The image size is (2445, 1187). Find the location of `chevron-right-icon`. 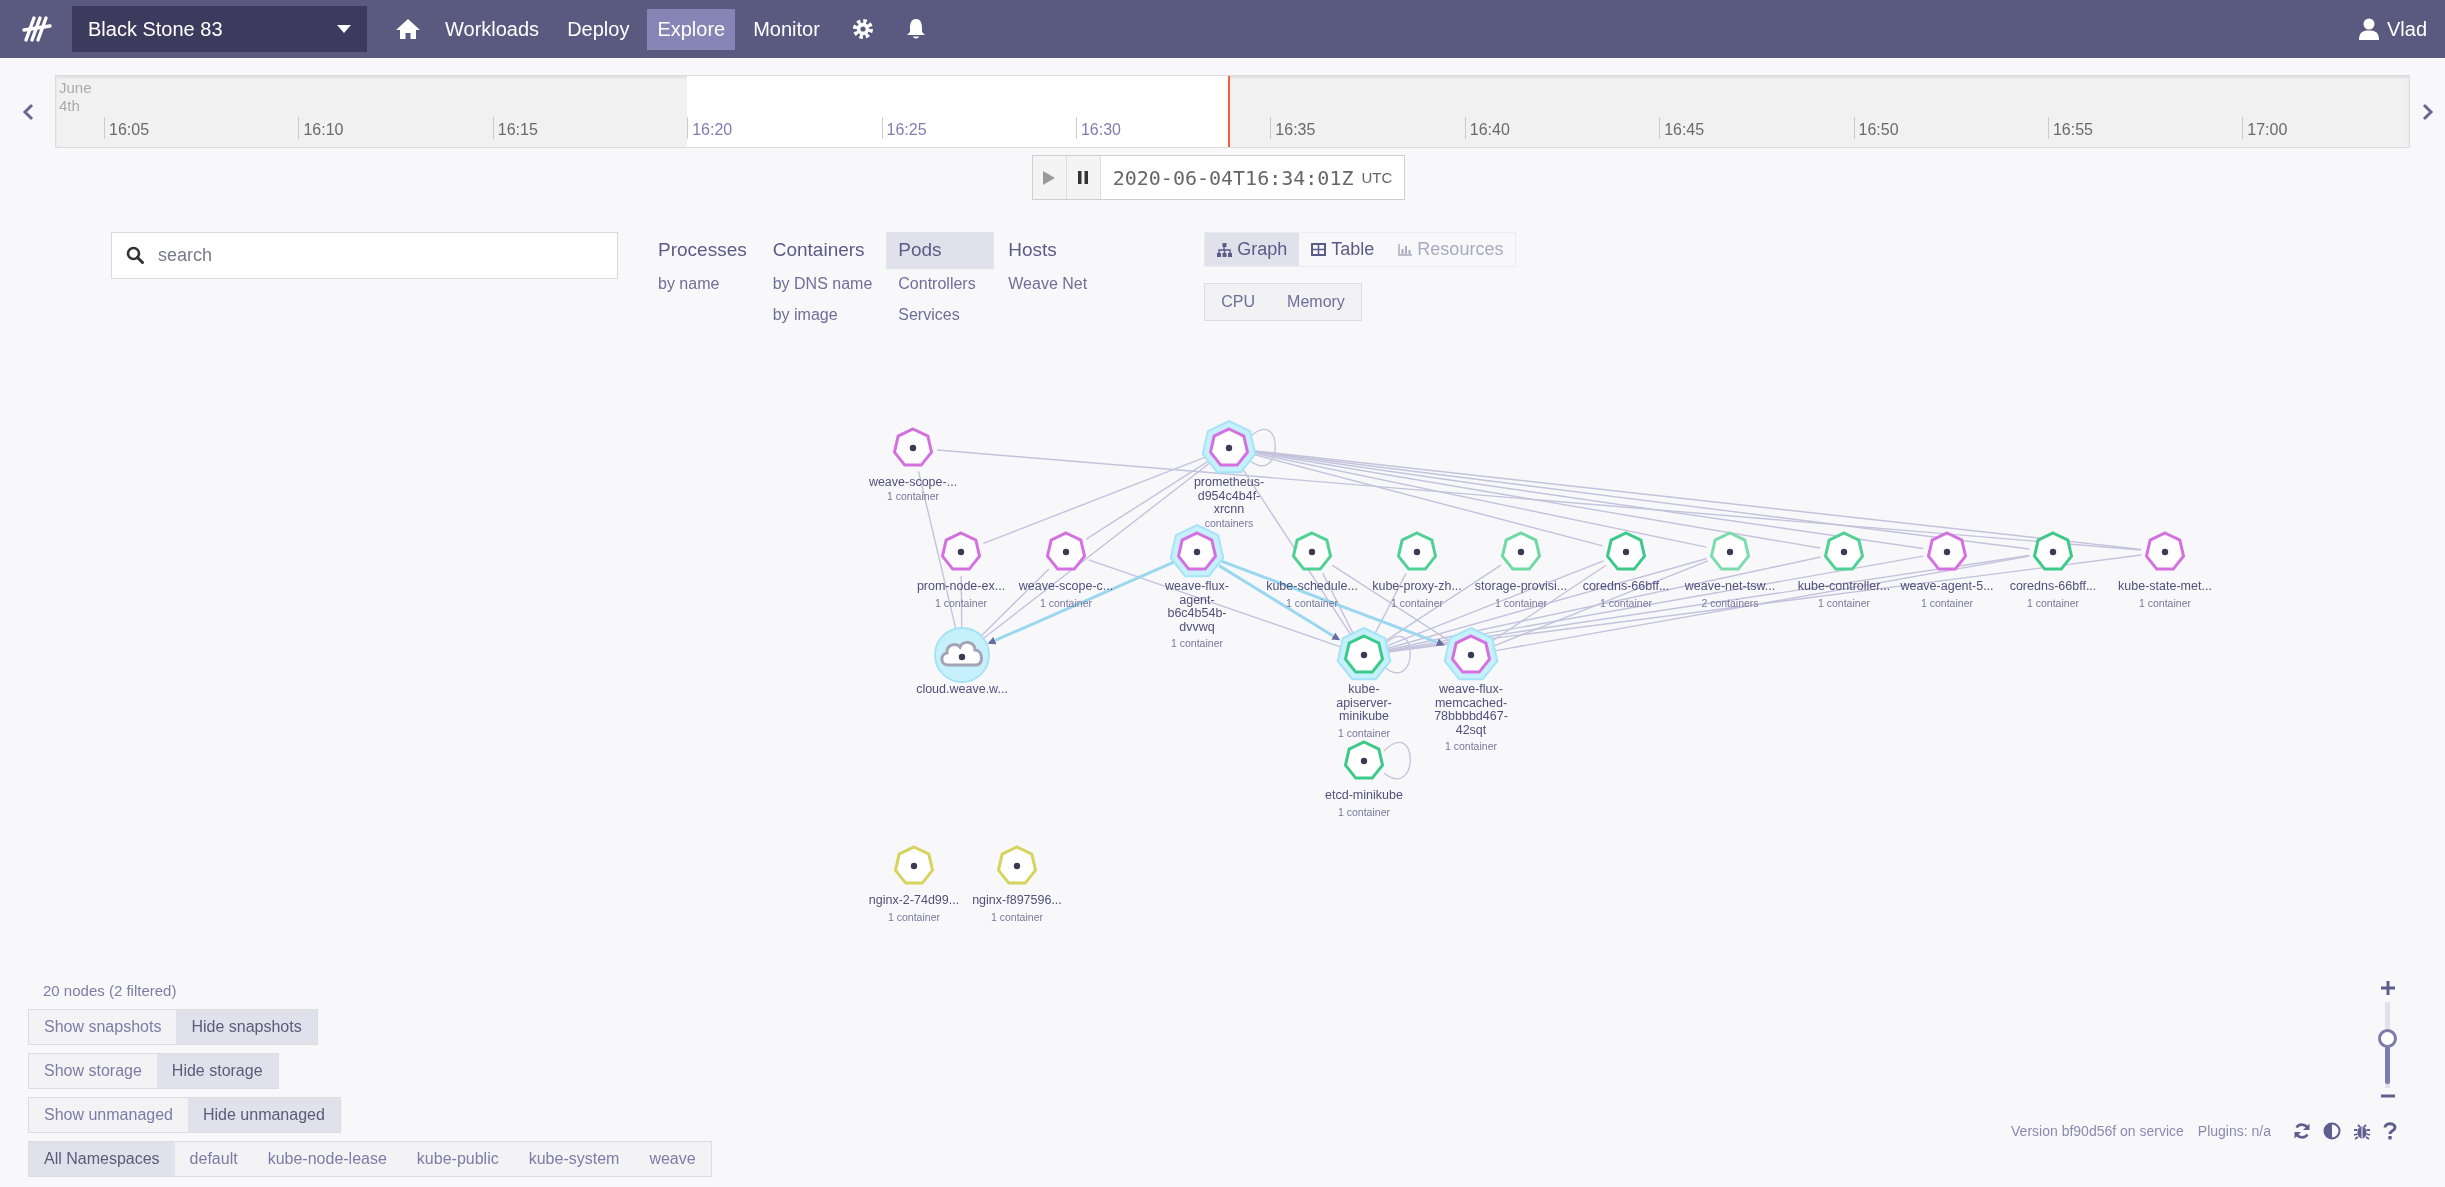

chevron-right-icon is located at coordinates (2427, 111).